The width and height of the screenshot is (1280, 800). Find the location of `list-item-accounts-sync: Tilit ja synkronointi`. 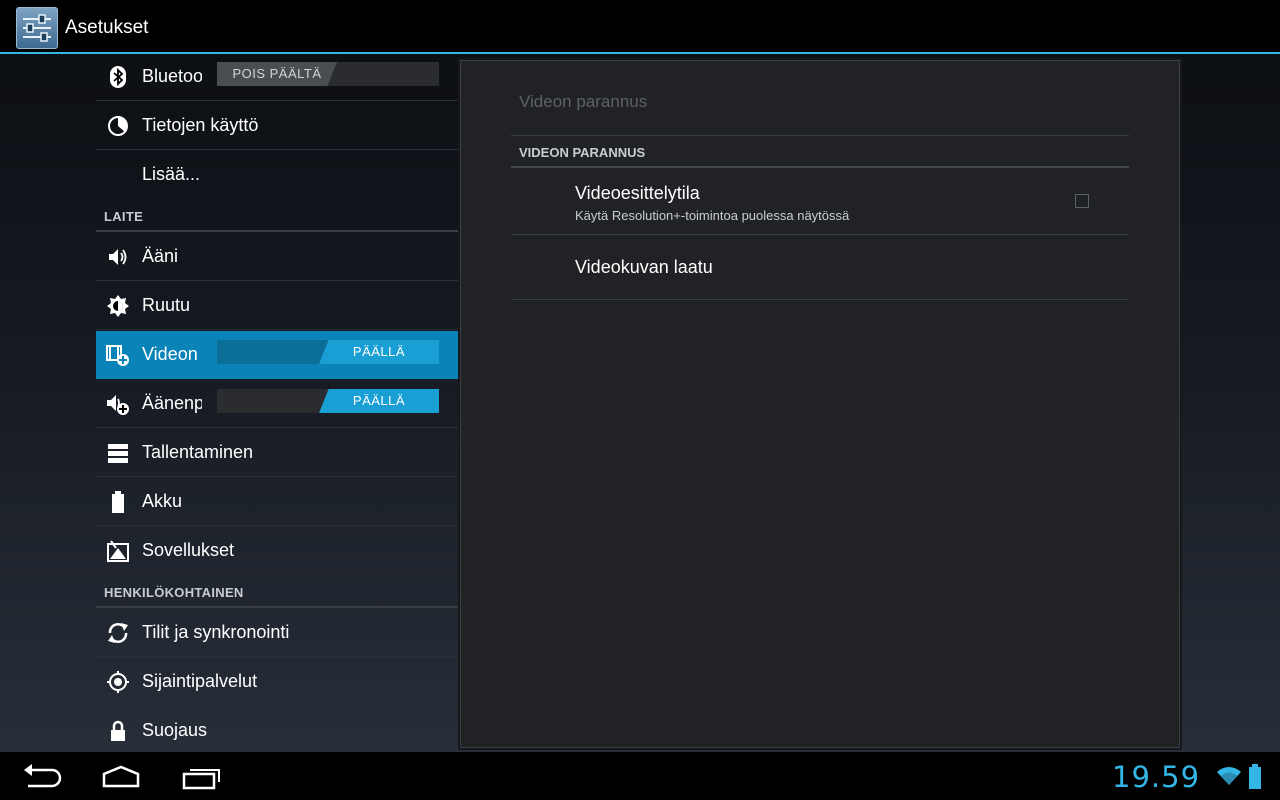

list-item-accounts-sync: Tilit ja synkronointi is located at coordinates (277, 633).